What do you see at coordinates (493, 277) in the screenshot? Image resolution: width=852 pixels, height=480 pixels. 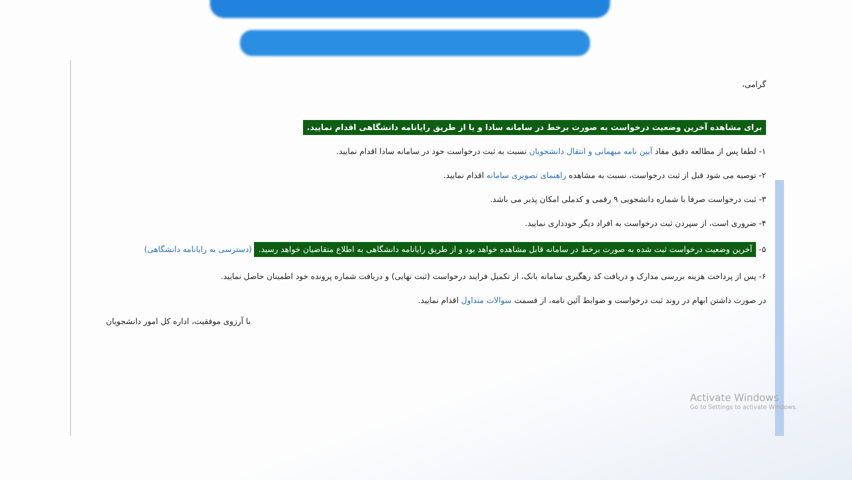 I see `notice-paragraph: ۶- پس از پرداخت هزینه بررسی مدارک و دریافت کد رهگیری سامانه بانک، از تکمیل فرایند درخواست (ثبت نهایی) و دریافت شماره پرونده خود اطمینان حاصل نمایید.` at bounding box center [493, 277].